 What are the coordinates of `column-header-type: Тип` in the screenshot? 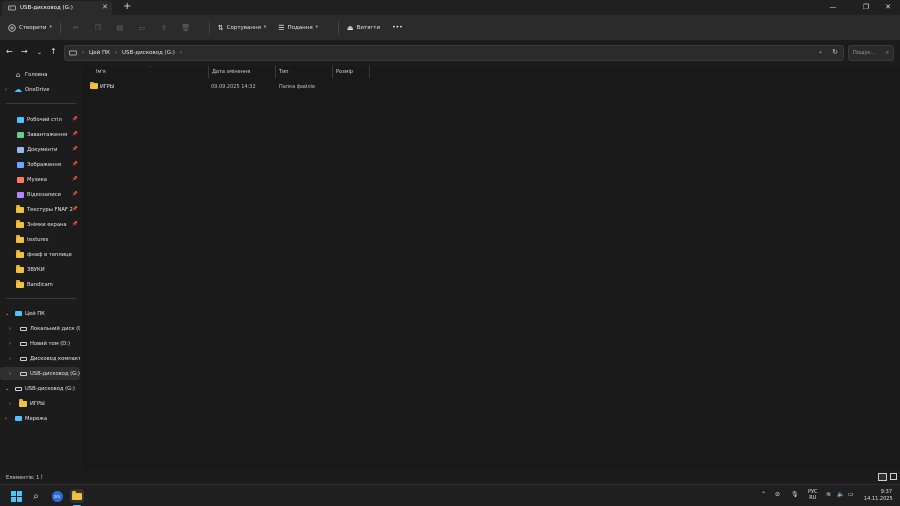 It's located at (284, 72).